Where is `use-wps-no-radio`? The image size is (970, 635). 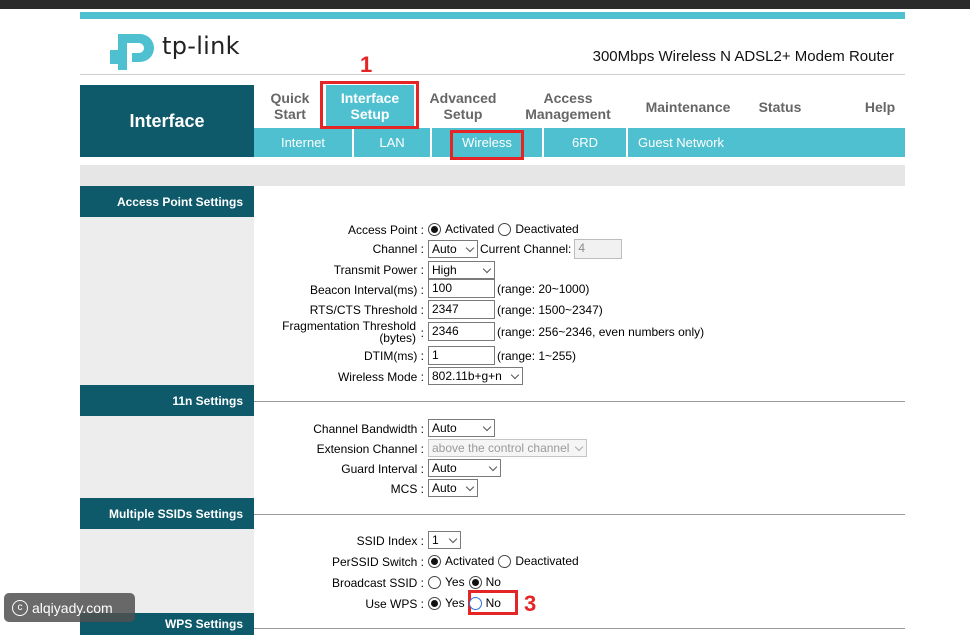 use-wps-no-radio is located at coordinates (475, 603).